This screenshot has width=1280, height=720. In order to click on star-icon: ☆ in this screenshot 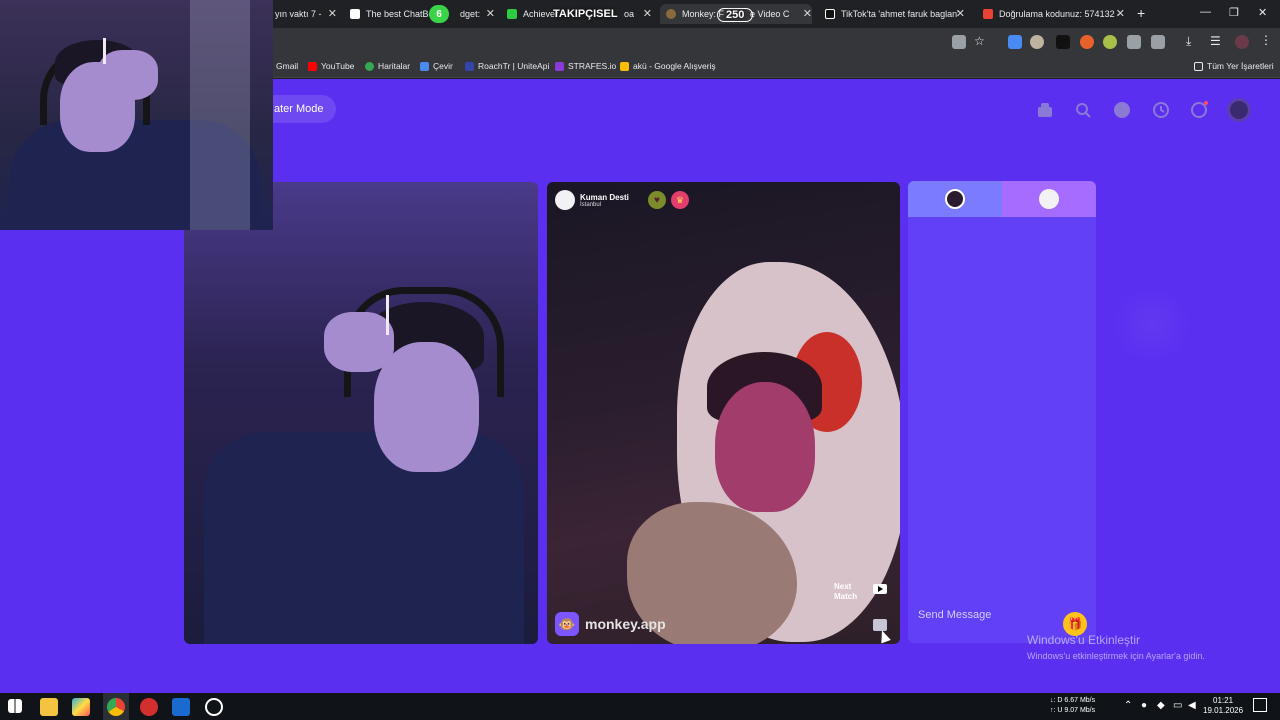, I will do `click(981, 41)`.